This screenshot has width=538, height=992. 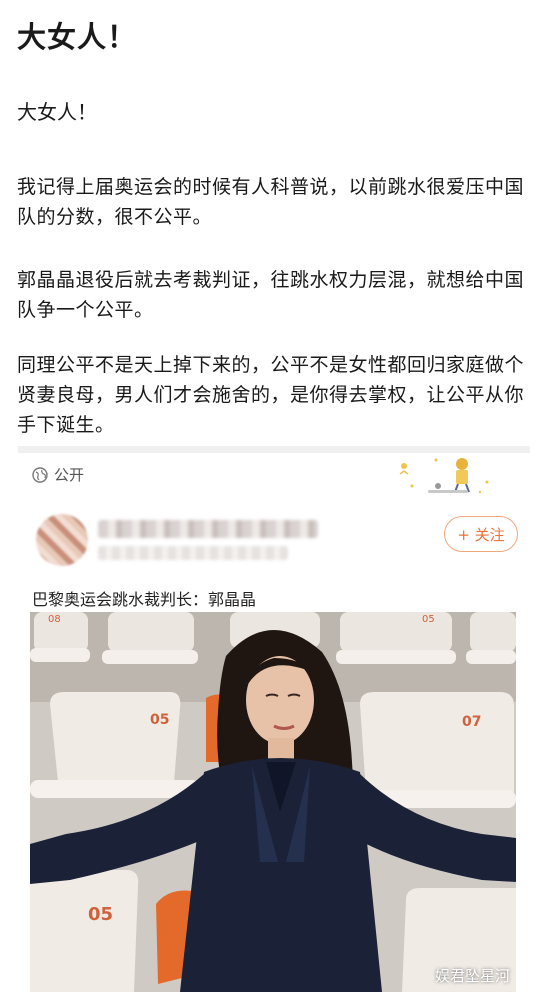 What do you see at coordinates (77, 37) in the screenshot?
I see `post-title: 大女人！` at bounding box center [77, 37].